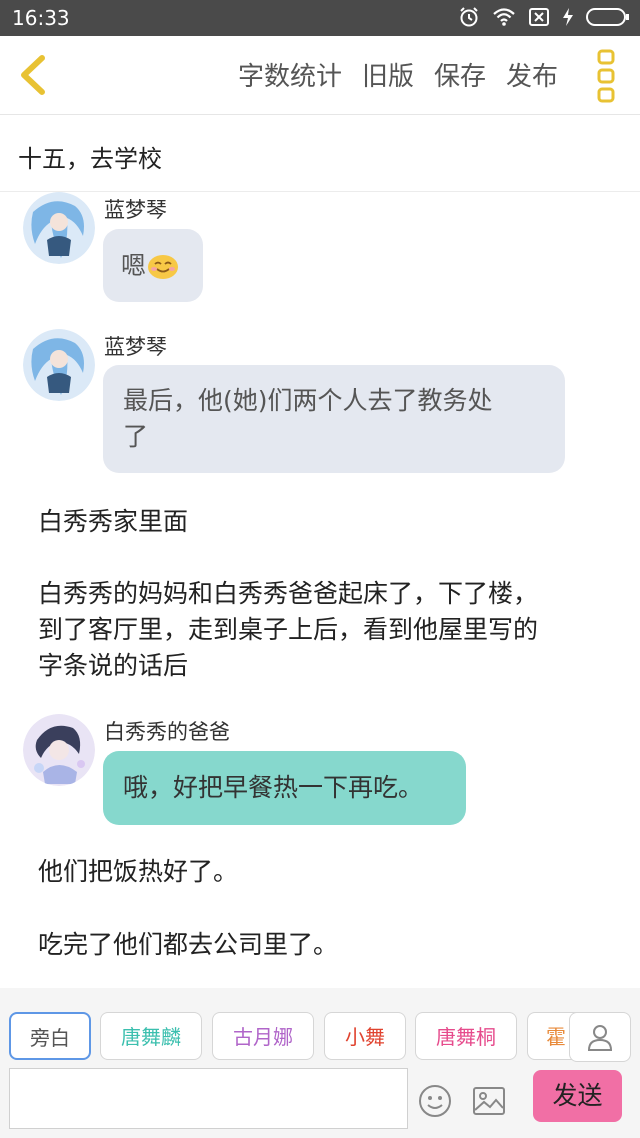 The width and height of the screenshot is (640, 1138). What do you see at coordinates (539, 17) in the screenshot?
I see `sim-none-icon` at bounding box center [539, 17].